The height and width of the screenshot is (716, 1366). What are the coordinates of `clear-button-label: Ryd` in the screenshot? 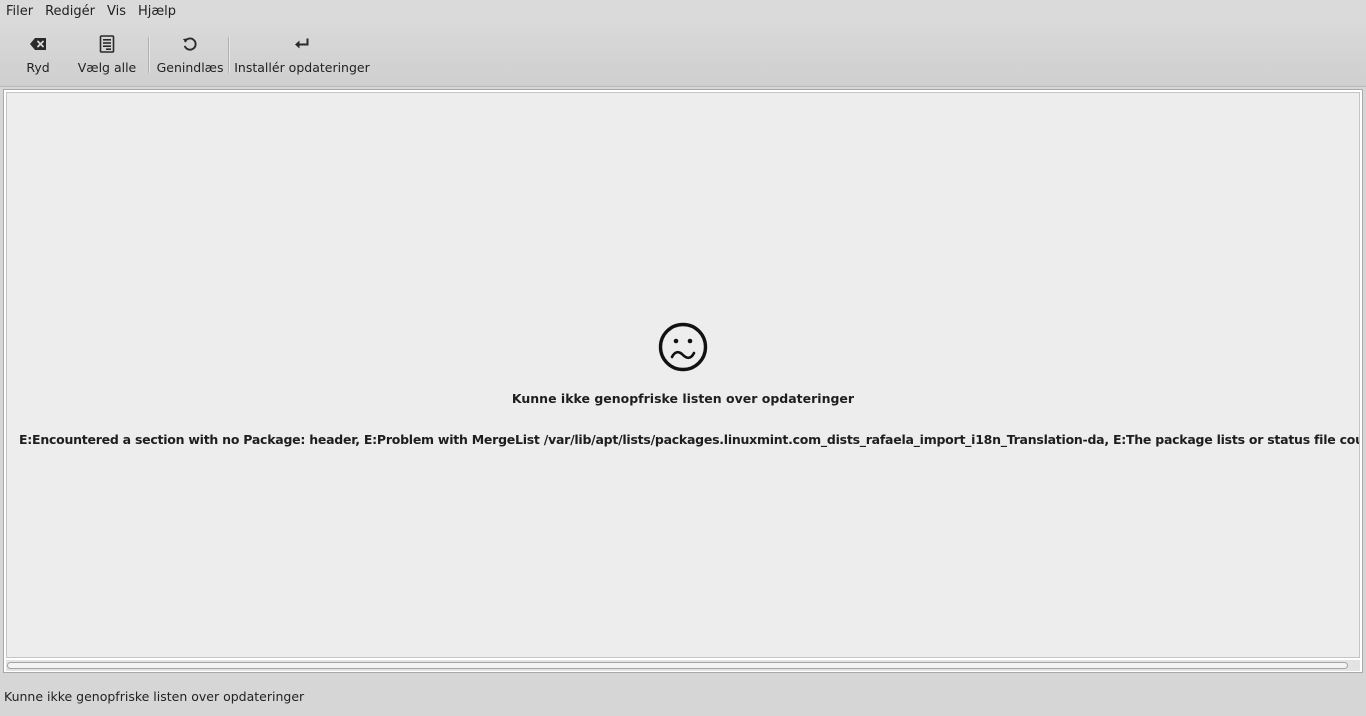 It's located at (38, 67).